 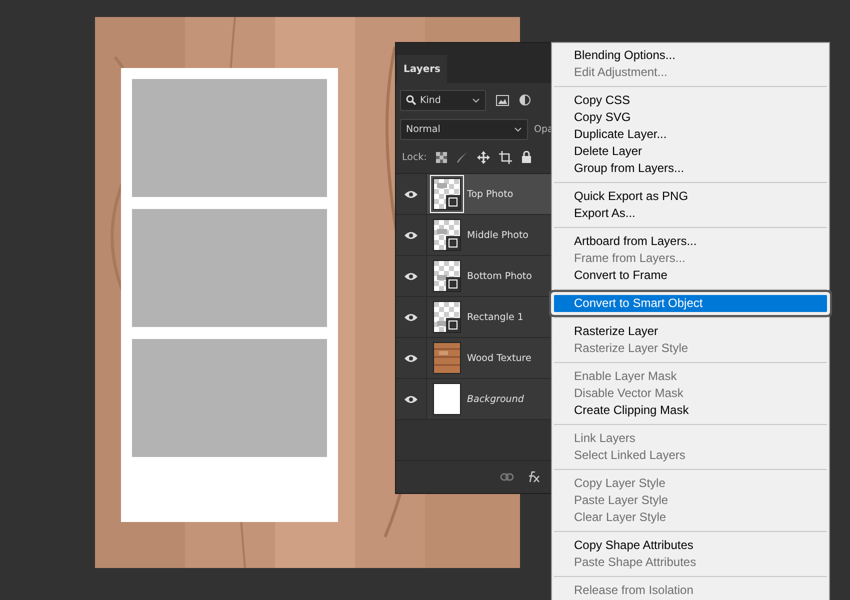 What do you see at coordinates (447, 358) in the screenshot?
I see `wood-thumbnail` at bounding box center [447, 358].